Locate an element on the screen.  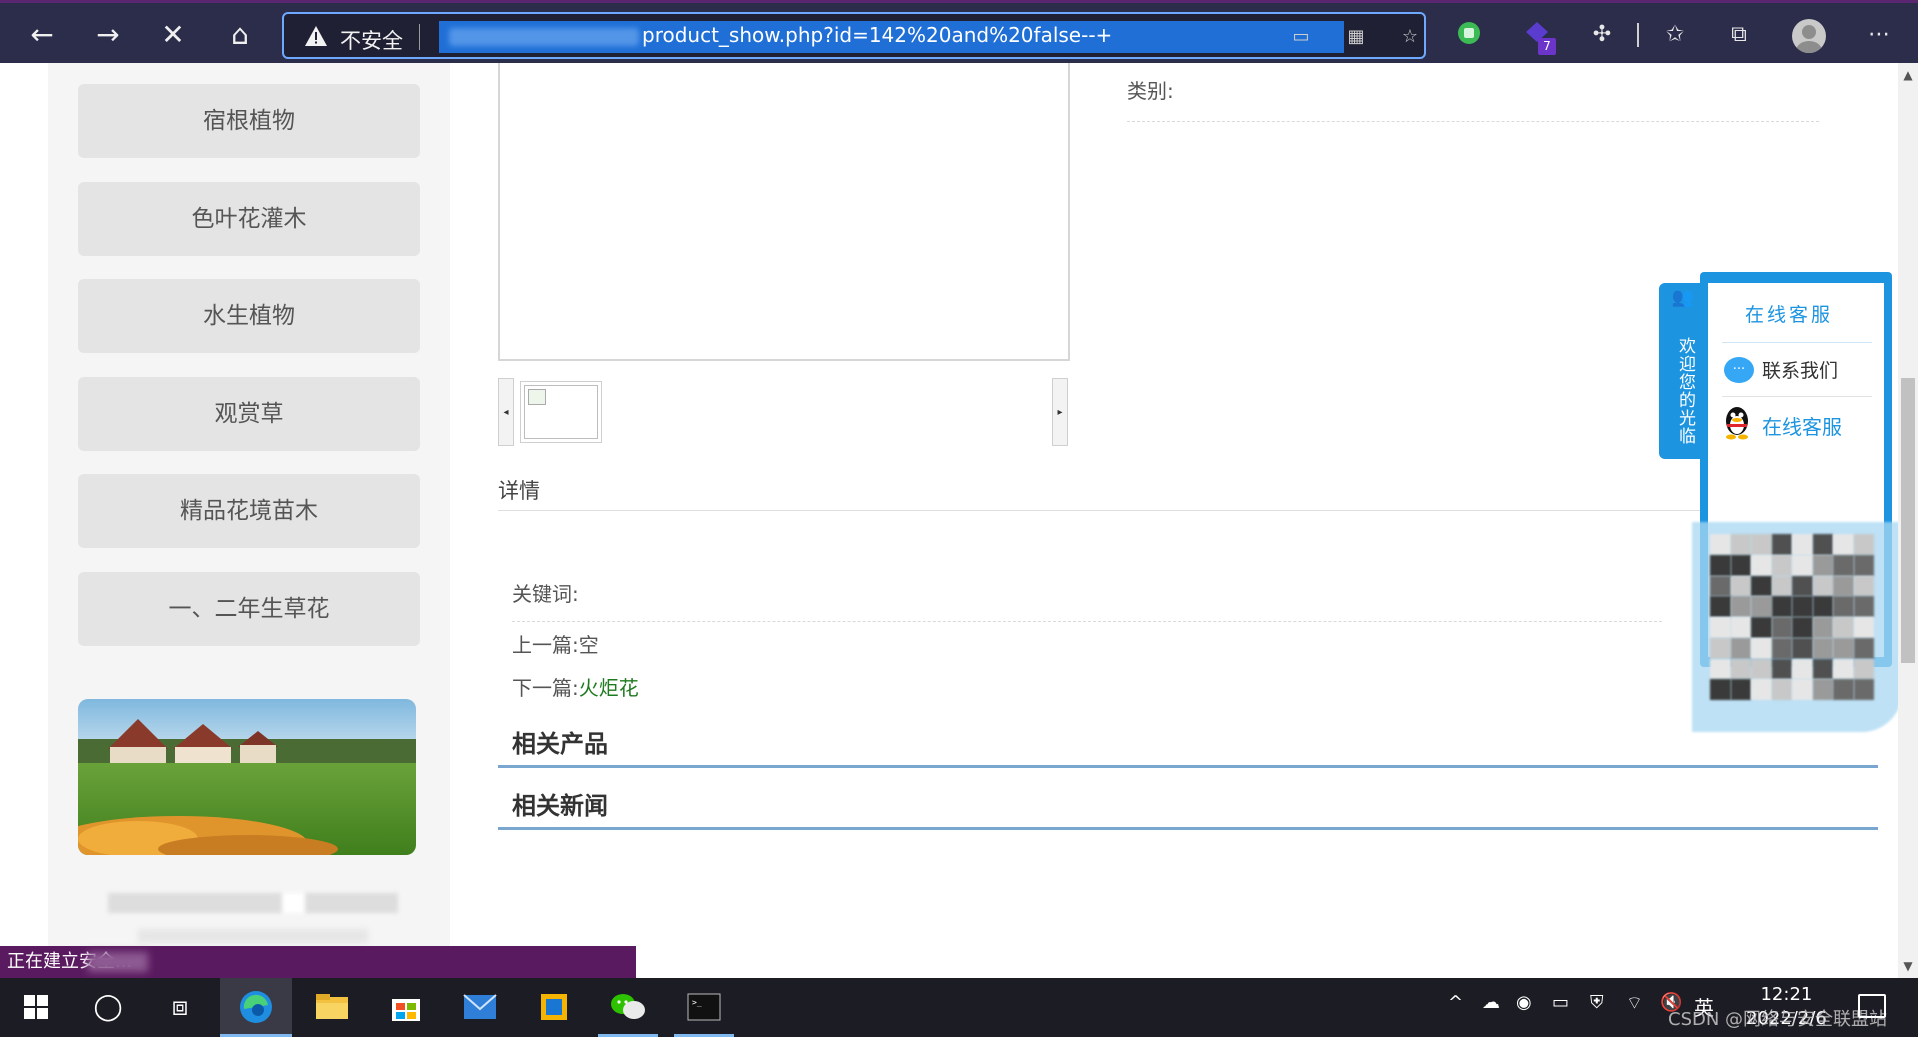
related-news-title: 相关新闻 is located at coordinates (560, 806).